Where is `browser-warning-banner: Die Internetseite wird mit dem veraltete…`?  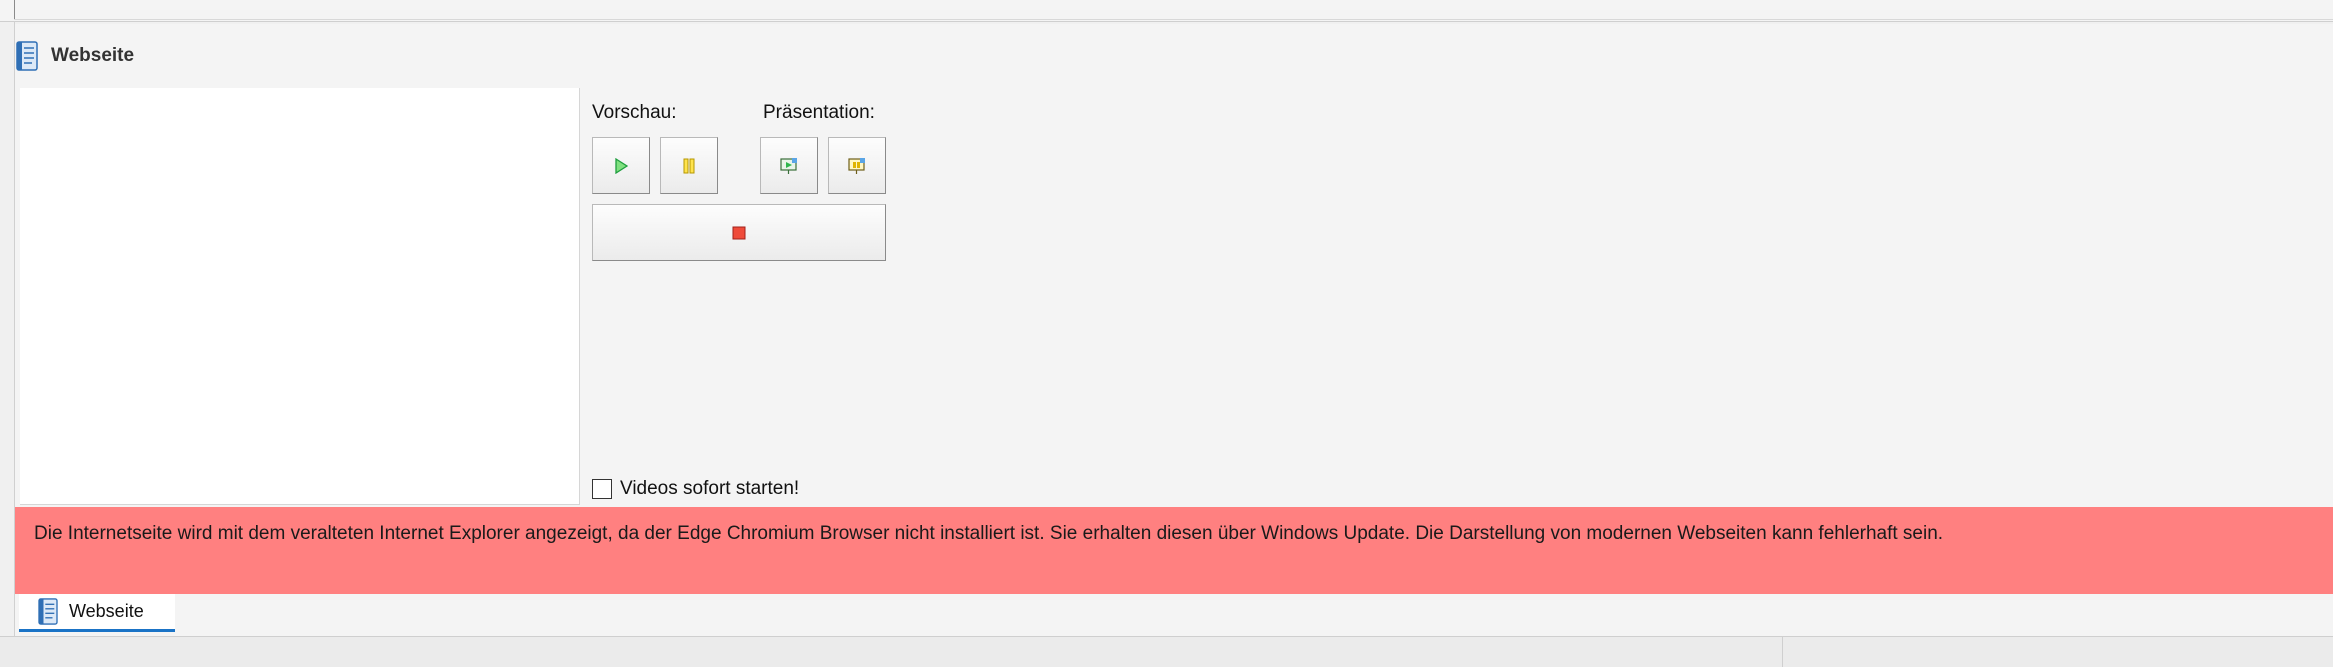
browser-warning-banner: Die Internetseite wird mit dem veraltete… is located at coordinates (1174, 550).